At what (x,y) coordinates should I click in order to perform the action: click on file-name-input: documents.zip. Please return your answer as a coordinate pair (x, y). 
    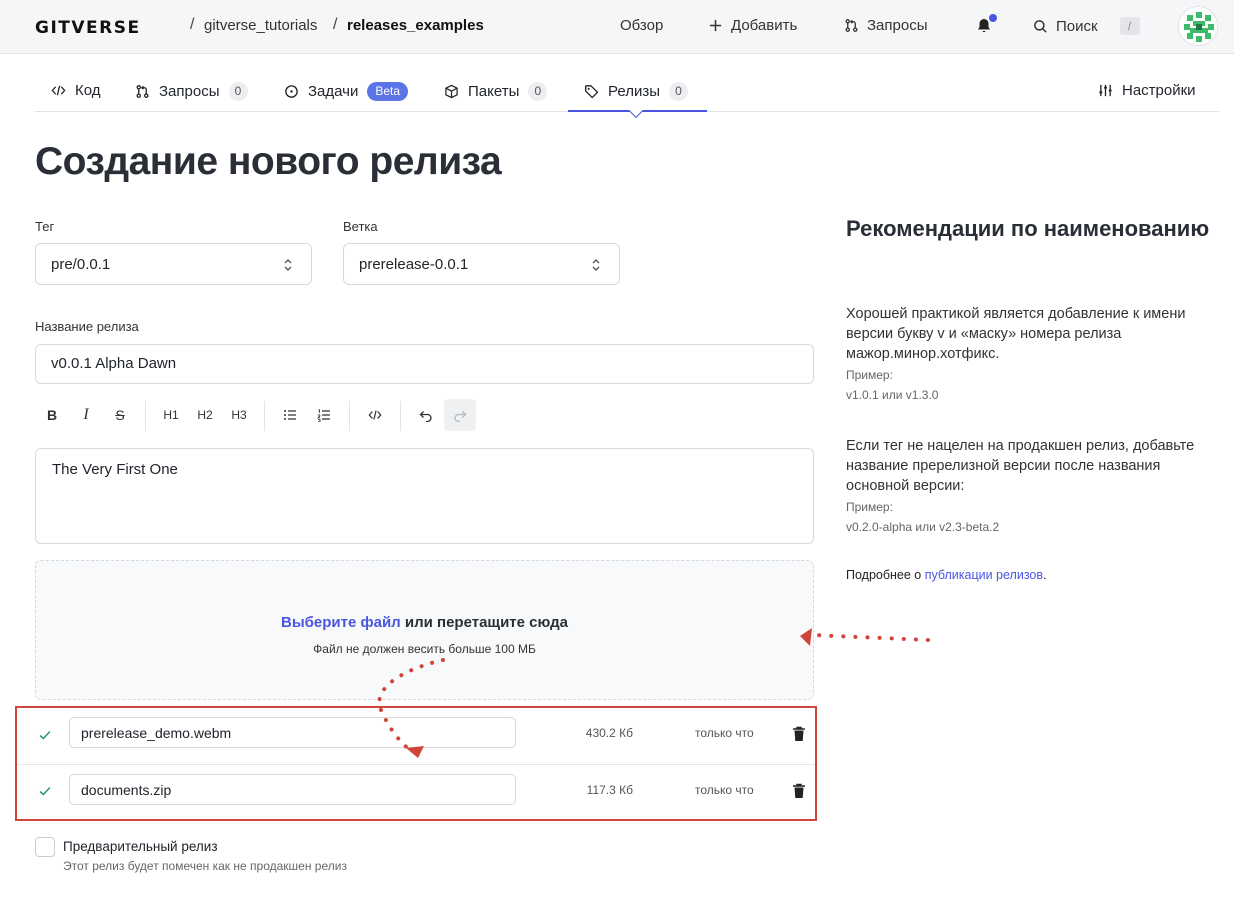
    Looking at the image, I should click on (292, 789).